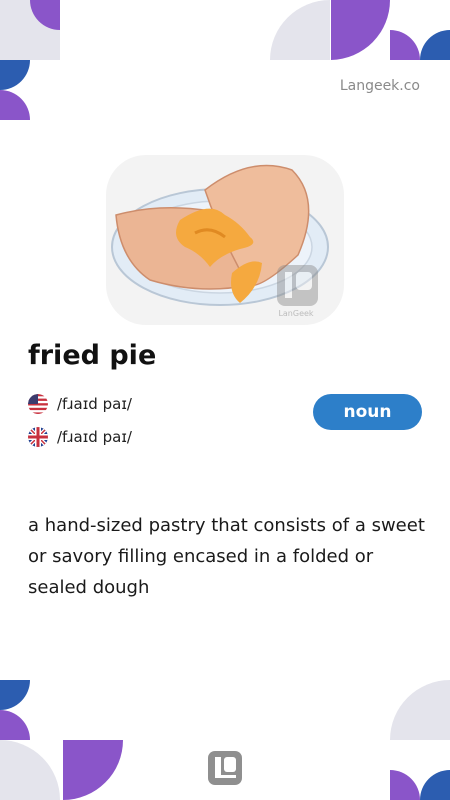 The image size is (450, 800). What do you see at coordinates (61, 740) in the screenshot?
I see `bottom-left-decoration` at bounding box center [61, 740].